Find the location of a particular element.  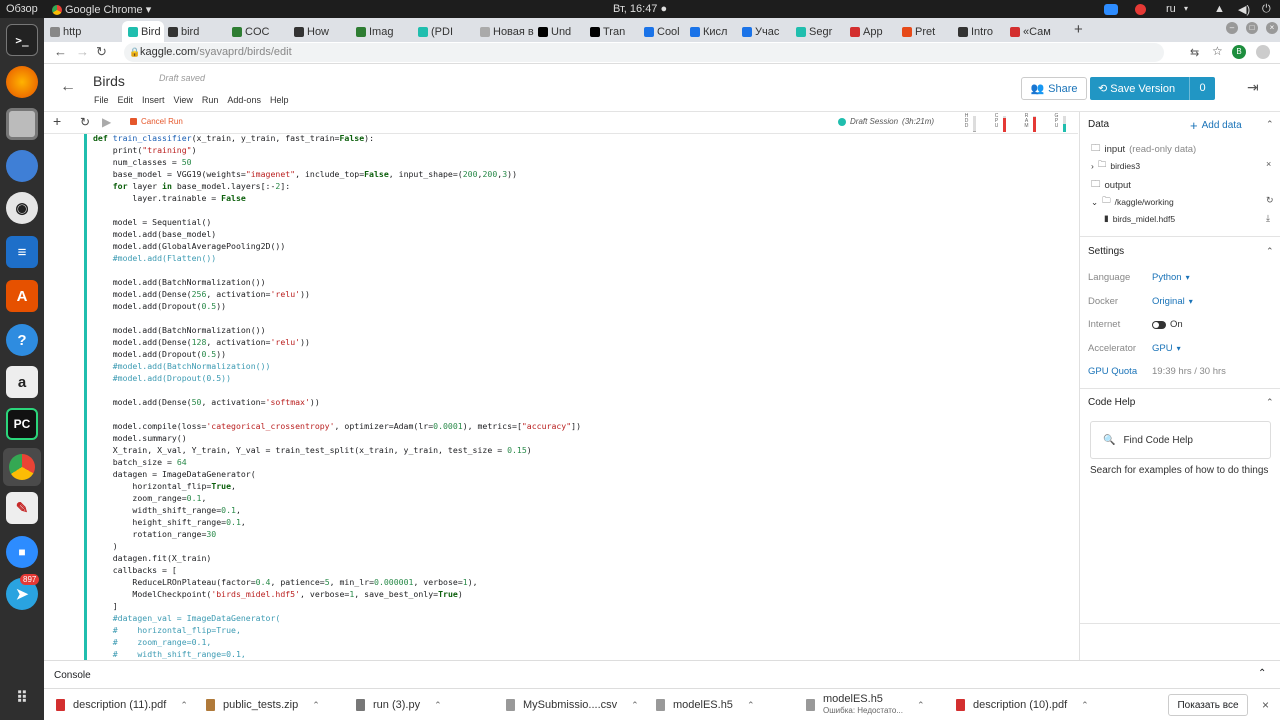

menu-item-add-ons: Add-ons is located at coordinates (244, 100).